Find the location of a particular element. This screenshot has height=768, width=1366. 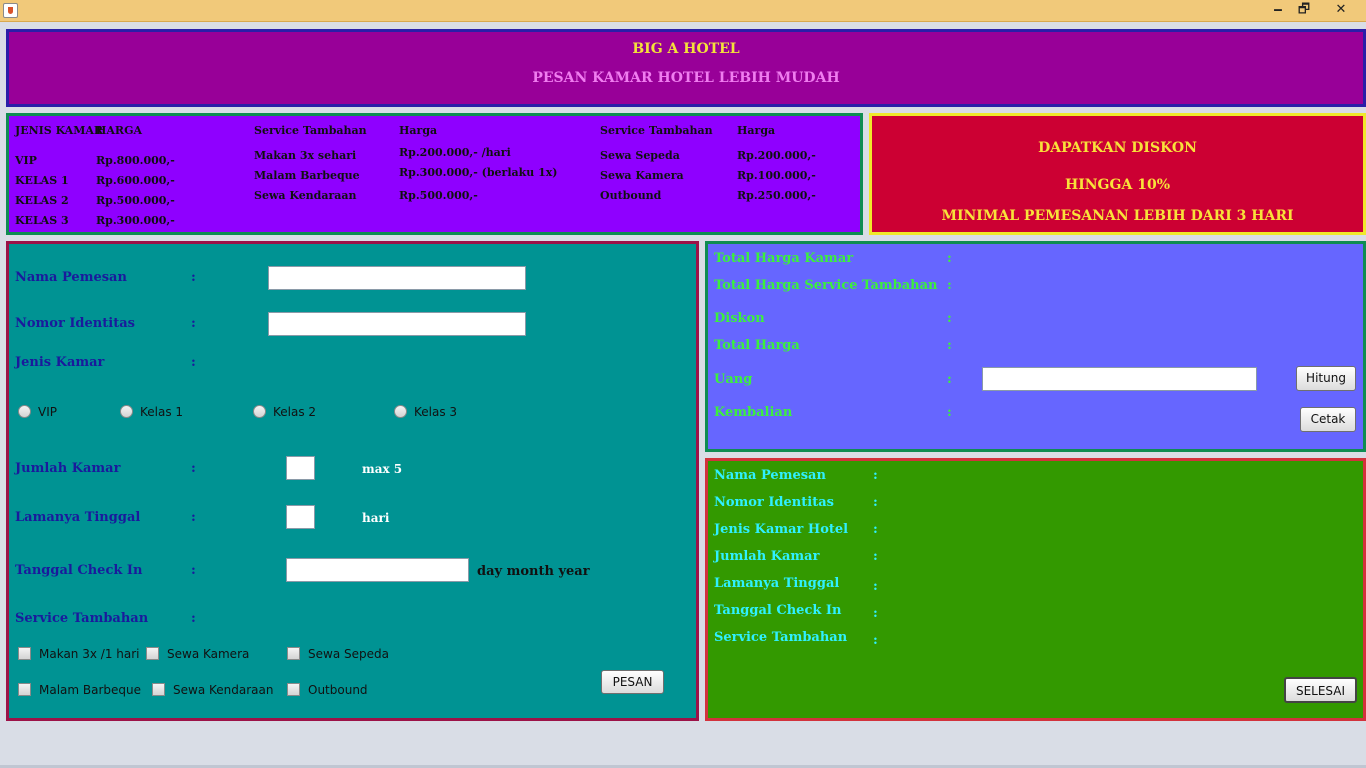

room-type-header: JENIS KAMAR is located at coordinates (59, 130).